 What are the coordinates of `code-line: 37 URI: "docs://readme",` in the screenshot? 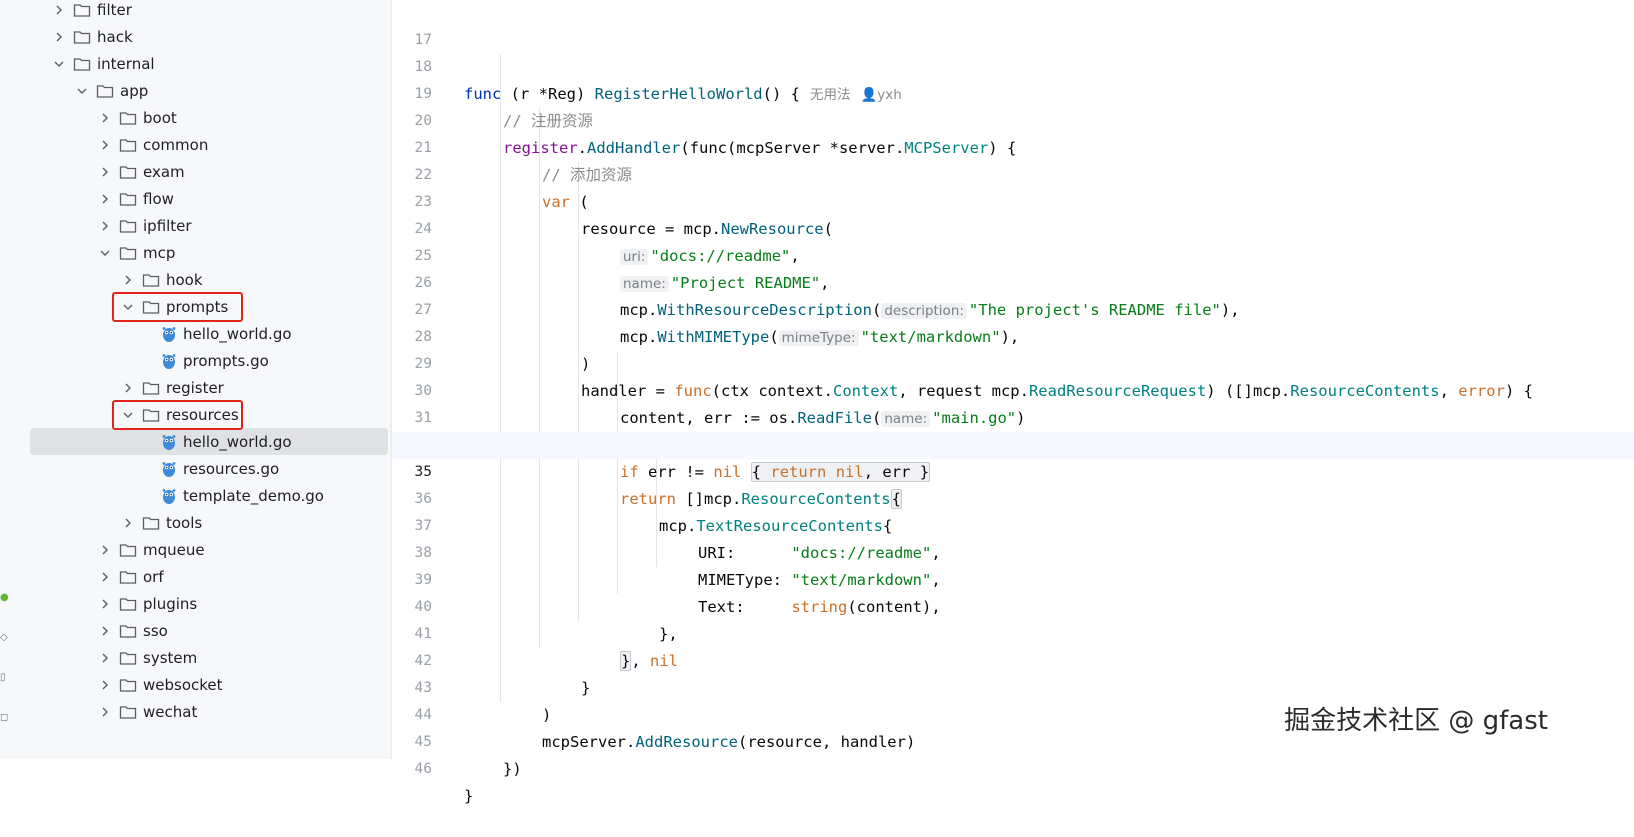 It's located at (1013, 524).